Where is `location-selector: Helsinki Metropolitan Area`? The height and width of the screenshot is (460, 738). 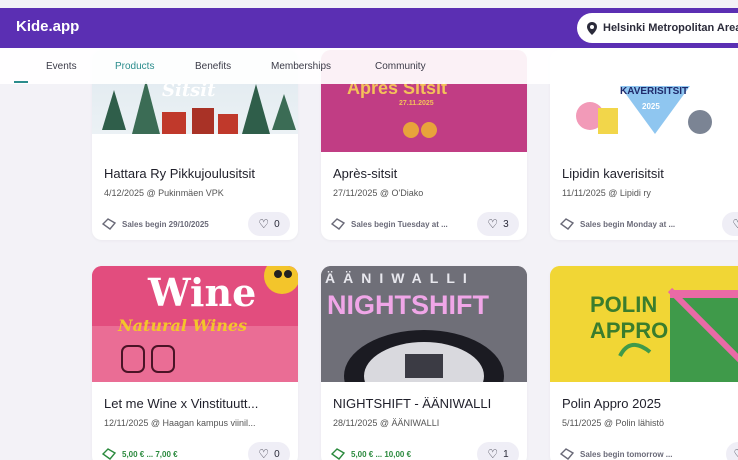 location-selector: Helsinki Metropolitan Area is located at coordinates (657, 28).